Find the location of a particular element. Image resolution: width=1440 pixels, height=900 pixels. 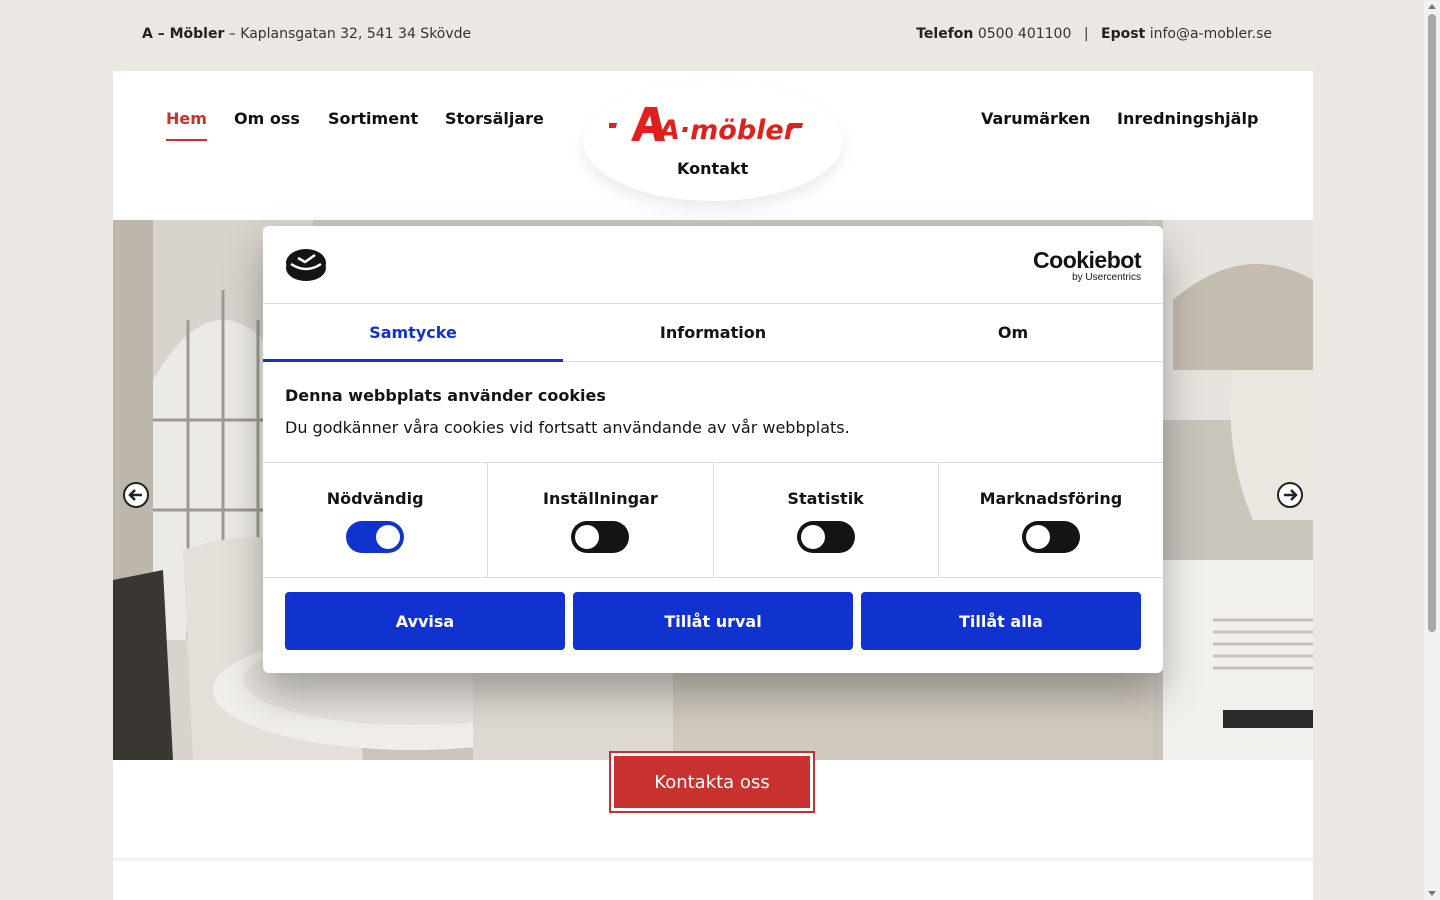

pref-necessary-label: Nödvändig is located at coordinates (375, 498).